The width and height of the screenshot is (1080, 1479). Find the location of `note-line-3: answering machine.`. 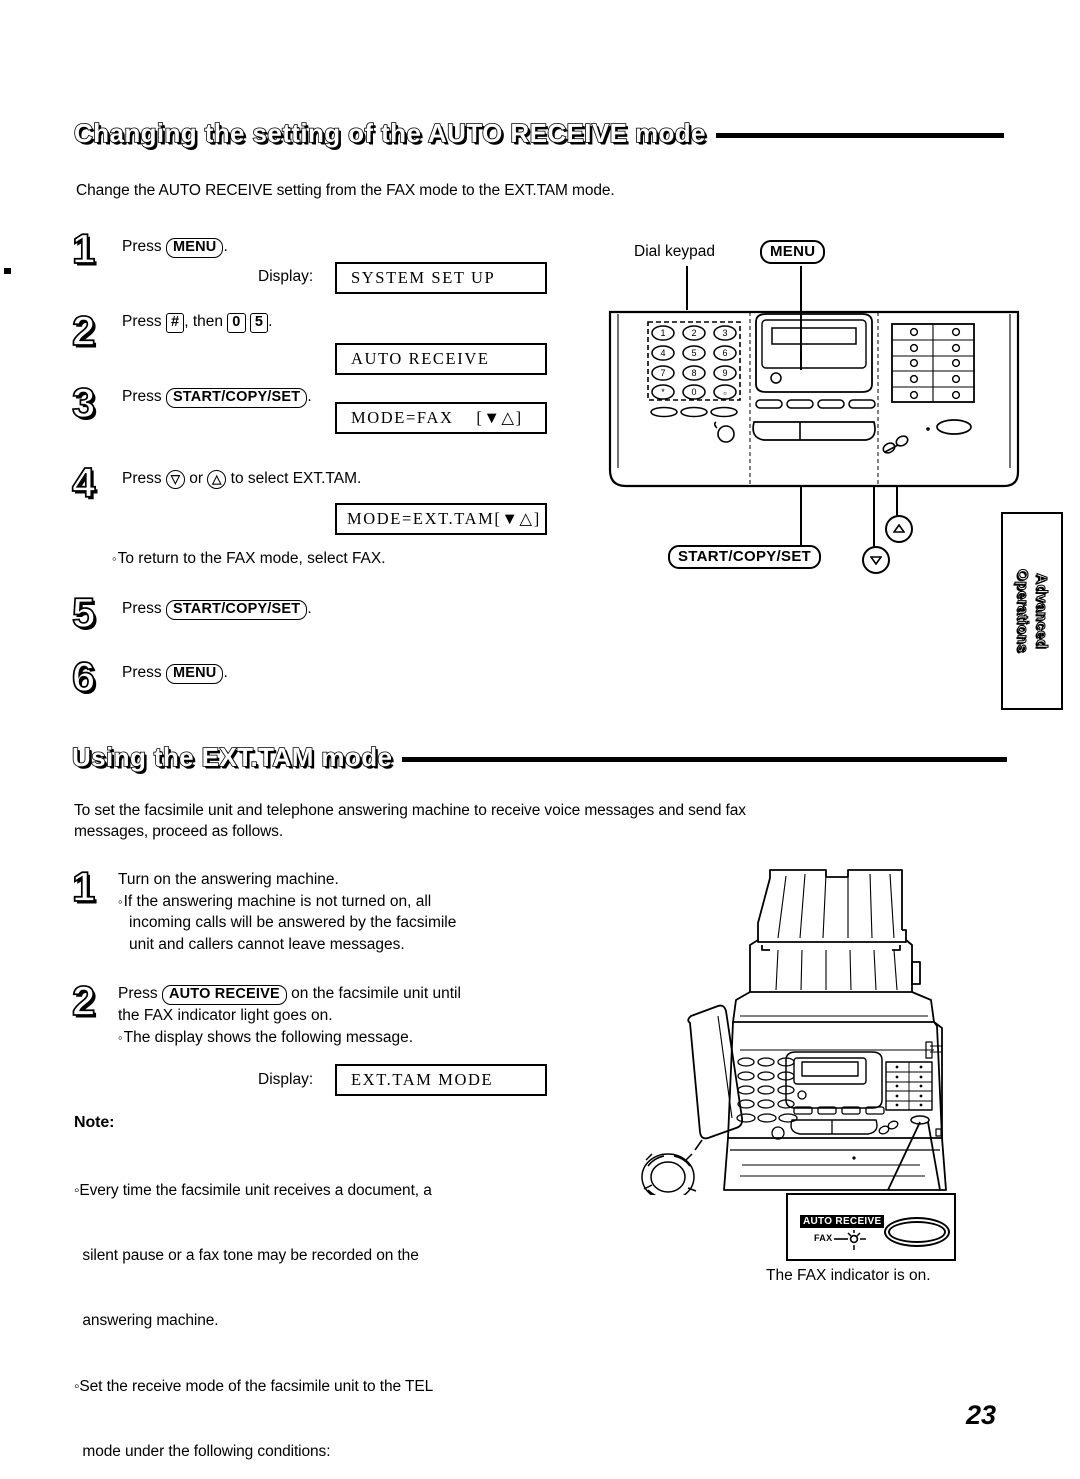

note-line-3: answering machine. is located at coordinates (146, 1321).